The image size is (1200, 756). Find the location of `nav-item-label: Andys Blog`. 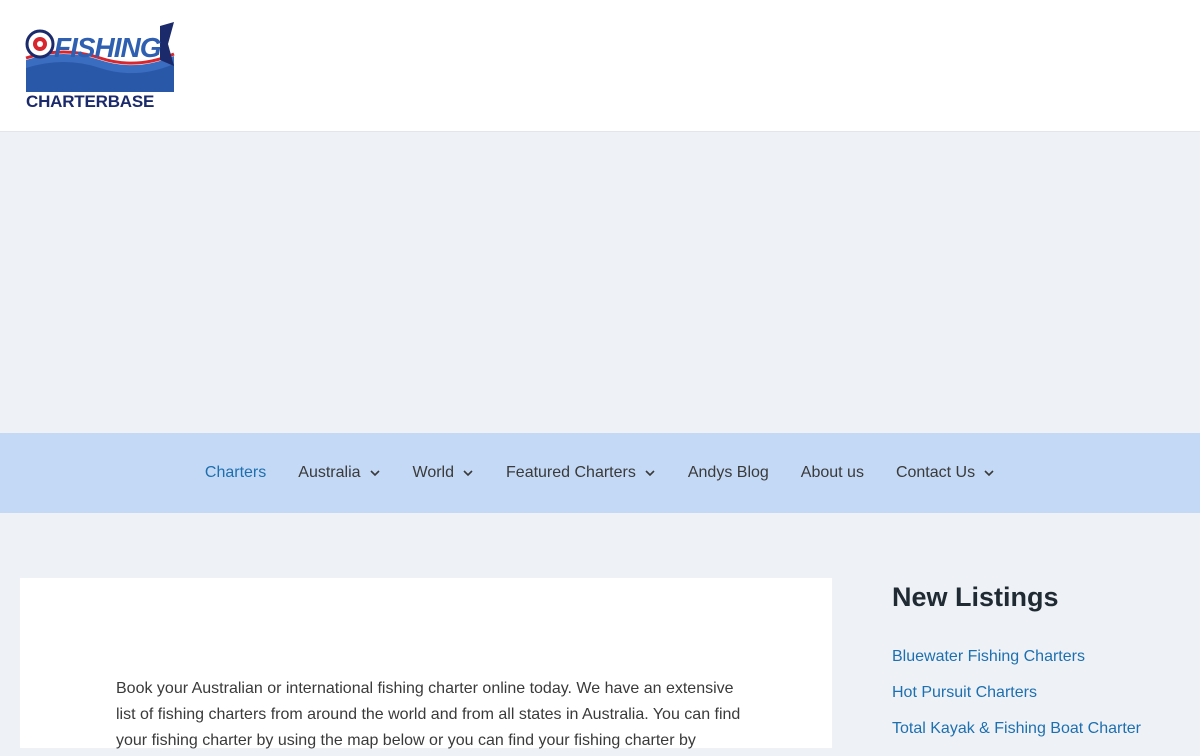

nav-item-label: Andys Blog is located at coordinates (728, 472).